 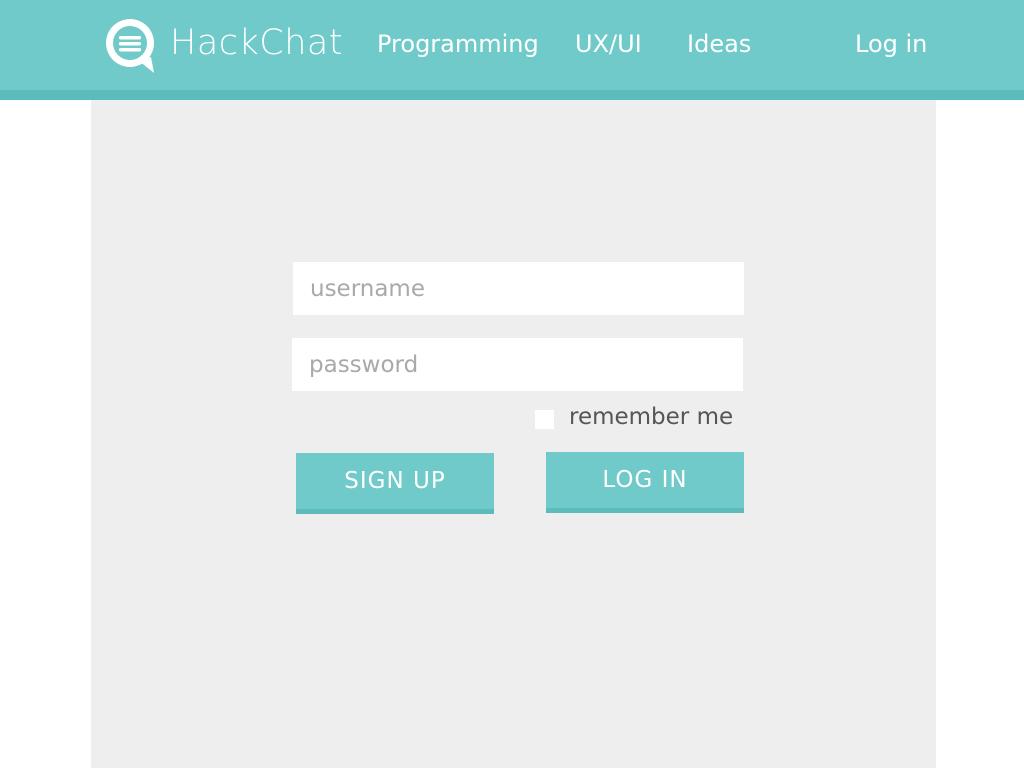 I want to click on username-input, so click(x=518, y=288).